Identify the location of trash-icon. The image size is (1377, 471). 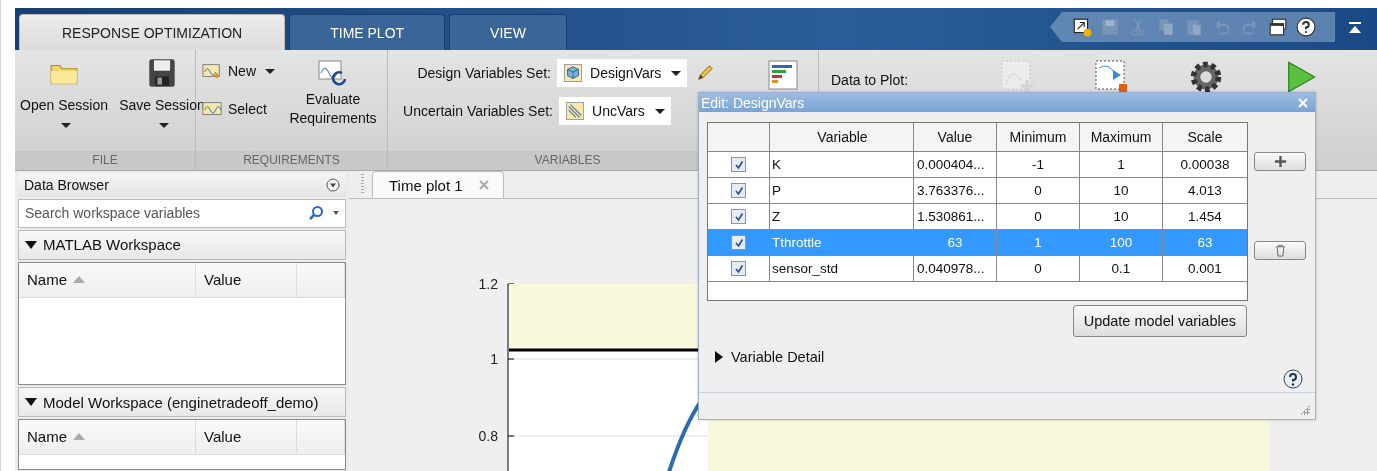
(1280, 250).